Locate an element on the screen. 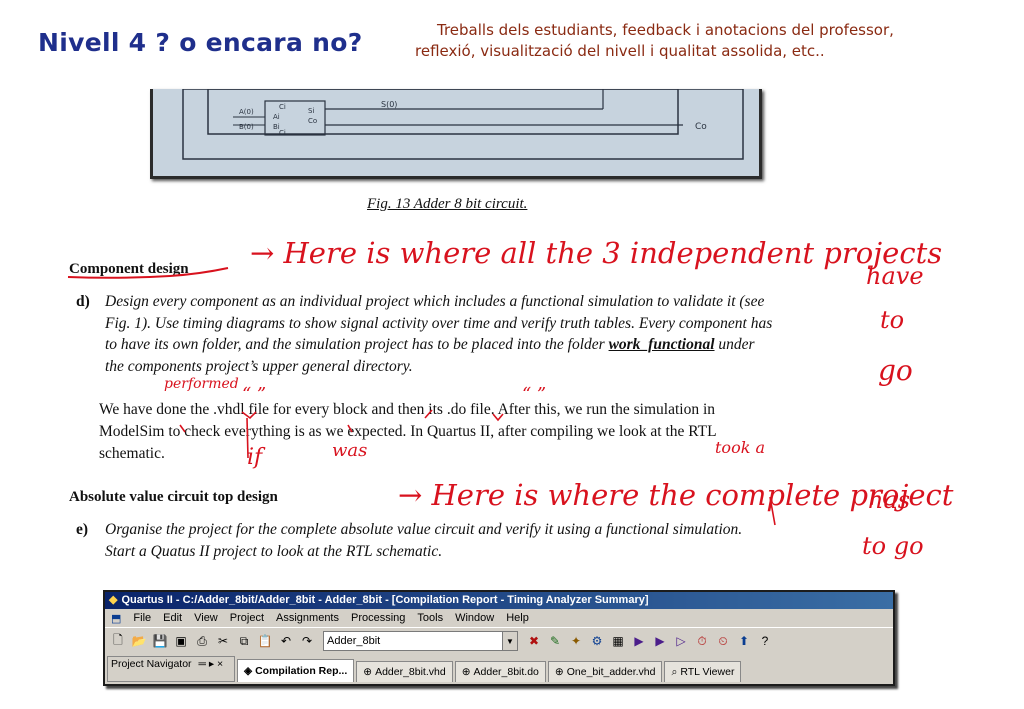 The width and height of the screenshot is (1024, 709). tab-adder-do: ⊕ Adder_8bit.do is located at coordinates (500, 671).